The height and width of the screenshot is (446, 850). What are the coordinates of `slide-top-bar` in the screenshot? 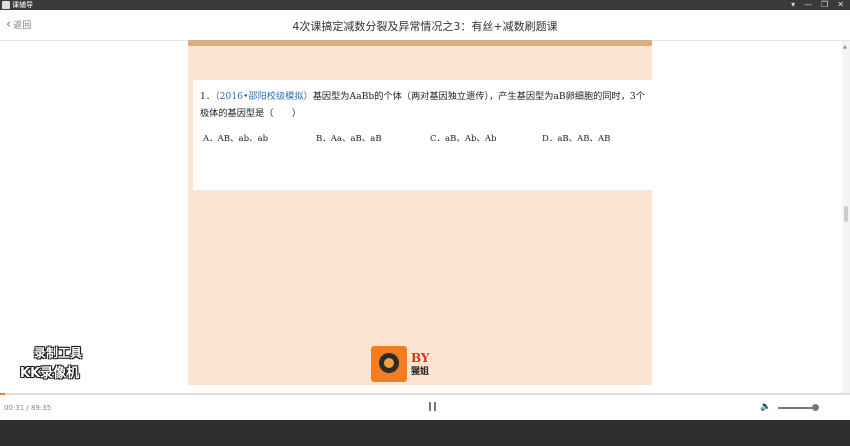 It's located at (420, 43).